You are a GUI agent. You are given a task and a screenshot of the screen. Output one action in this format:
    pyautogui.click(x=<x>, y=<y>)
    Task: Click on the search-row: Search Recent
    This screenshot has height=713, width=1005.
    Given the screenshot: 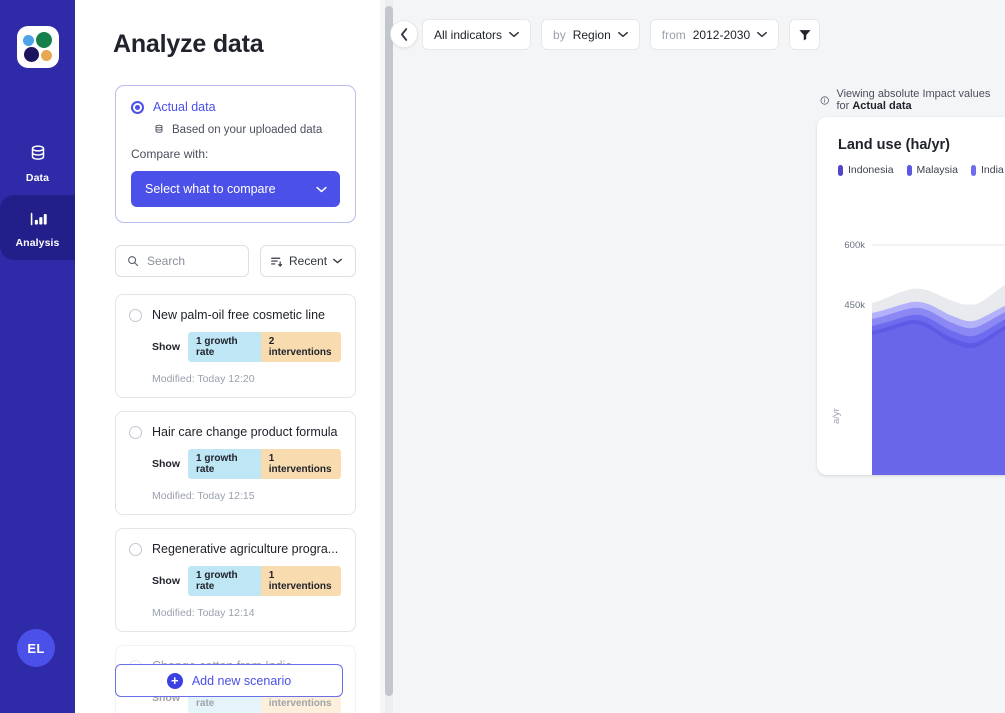 What is the action you would take?
    pyautogui.click(x=235, y=261)
    